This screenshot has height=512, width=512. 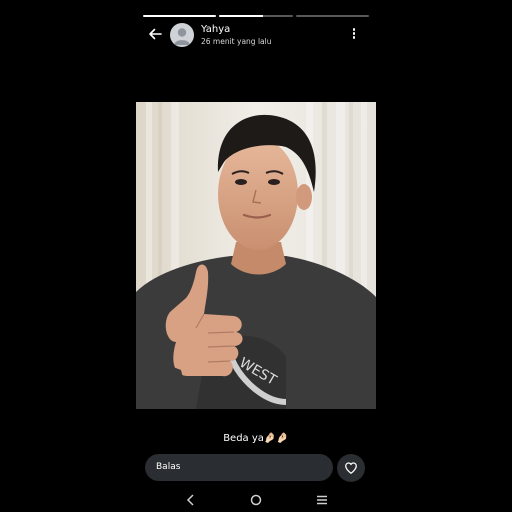 I want to click on avatar, so click(x=182, y=35).